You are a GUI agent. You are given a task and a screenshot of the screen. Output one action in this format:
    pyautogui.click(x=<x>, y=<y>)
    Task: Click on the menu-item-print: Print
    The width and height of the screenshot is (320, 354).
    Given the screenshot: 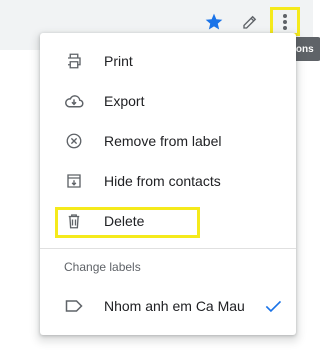 What is the action you would take?
    pyautogui.click(x=168, y=61)
    